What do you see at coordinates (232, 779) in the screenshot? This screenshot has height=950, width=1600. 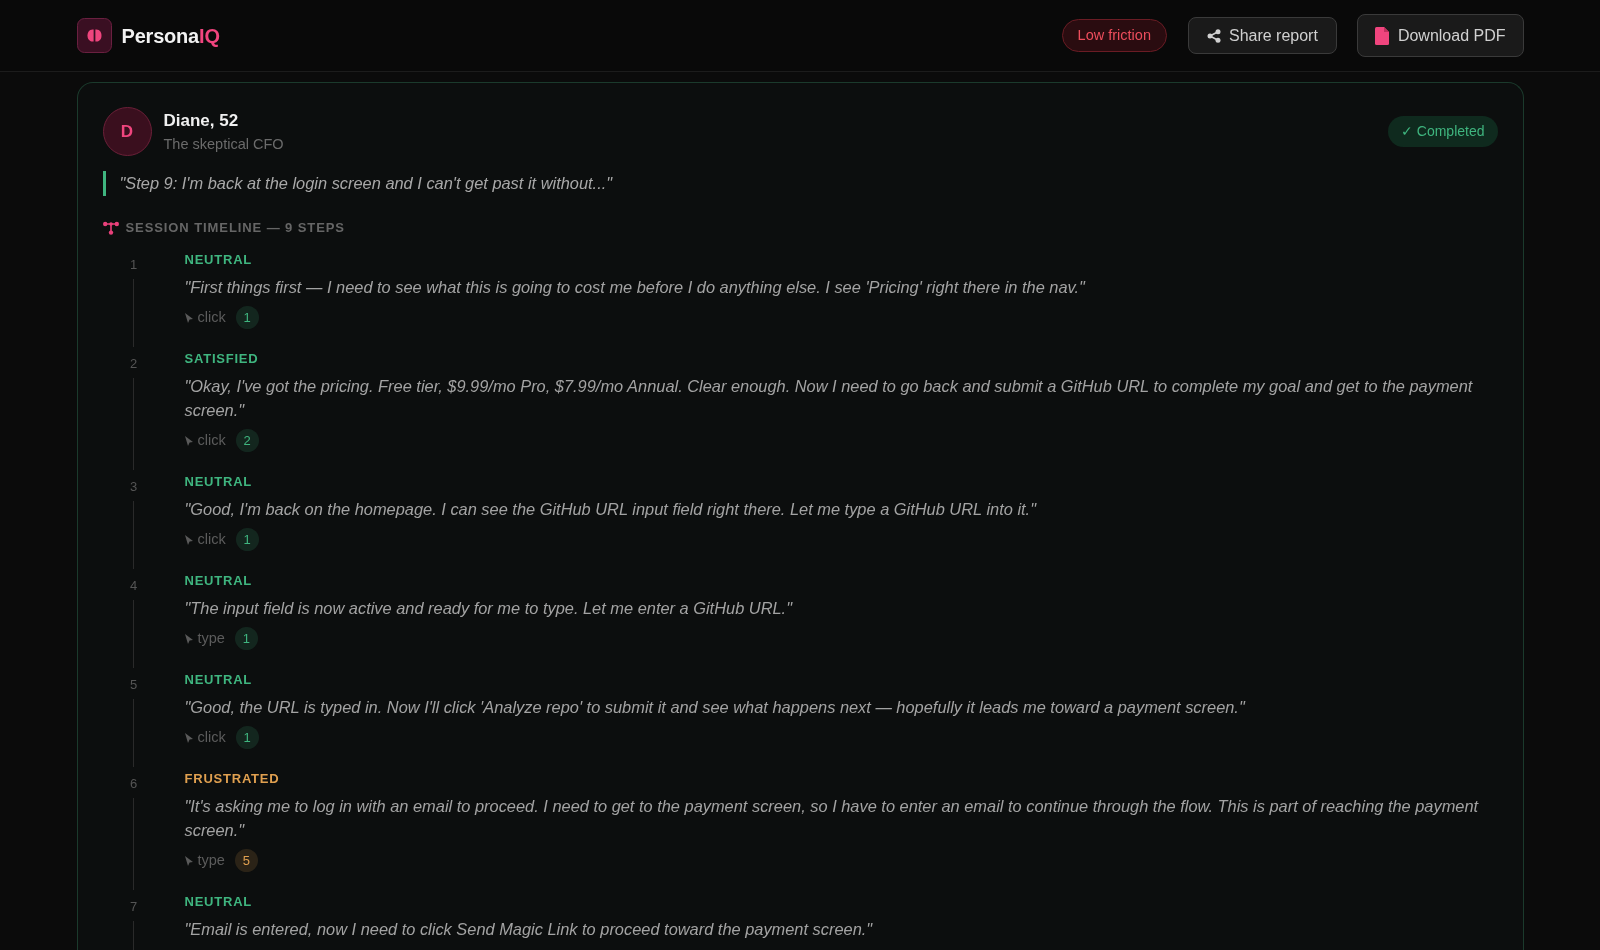 I see `mood-label: FRUSTRATED` at bounding box center [232, 779].